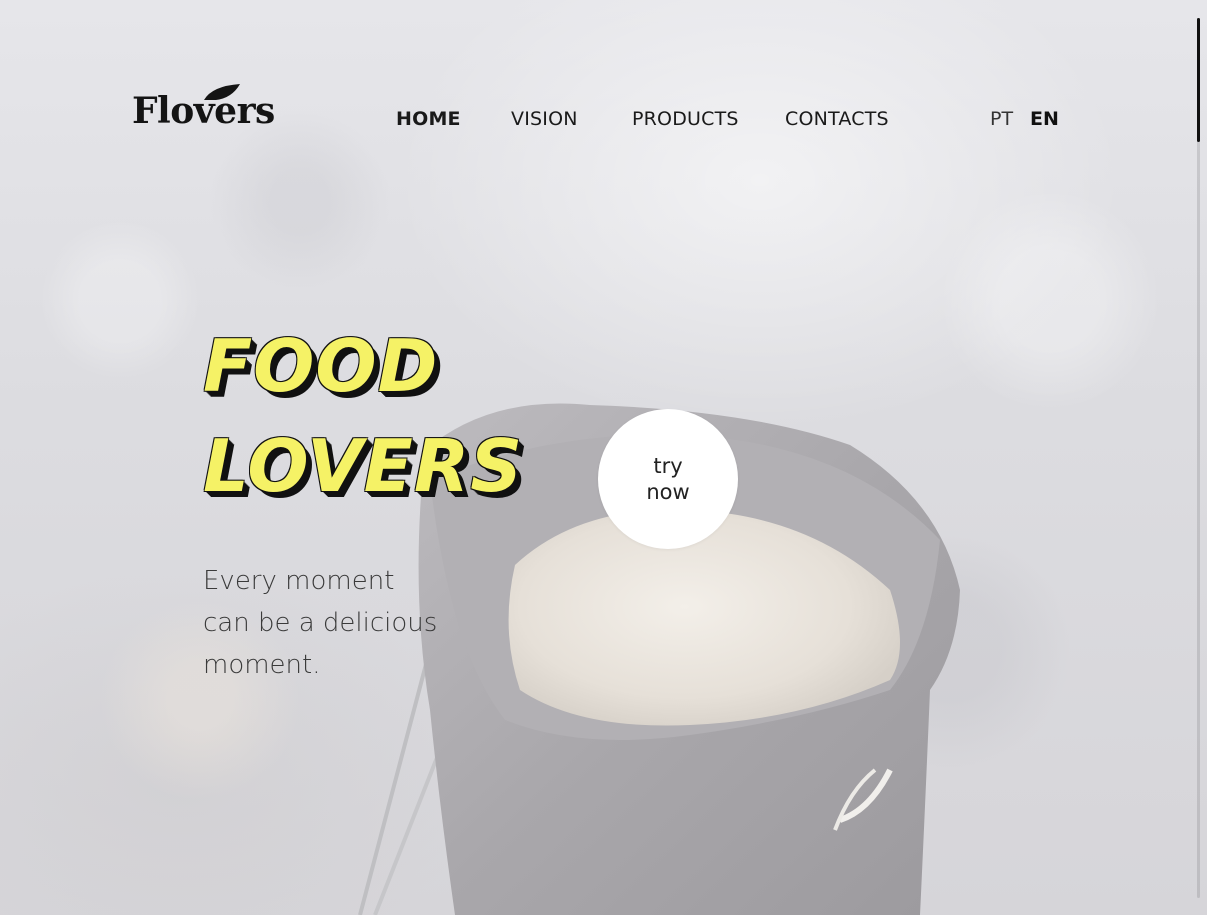 The image size is (1207, 915). What do you see at coordinates (320, 623) in the screenshot?
I see `subtext-line-2: can be a delicious` at bounding box center [320, 623].